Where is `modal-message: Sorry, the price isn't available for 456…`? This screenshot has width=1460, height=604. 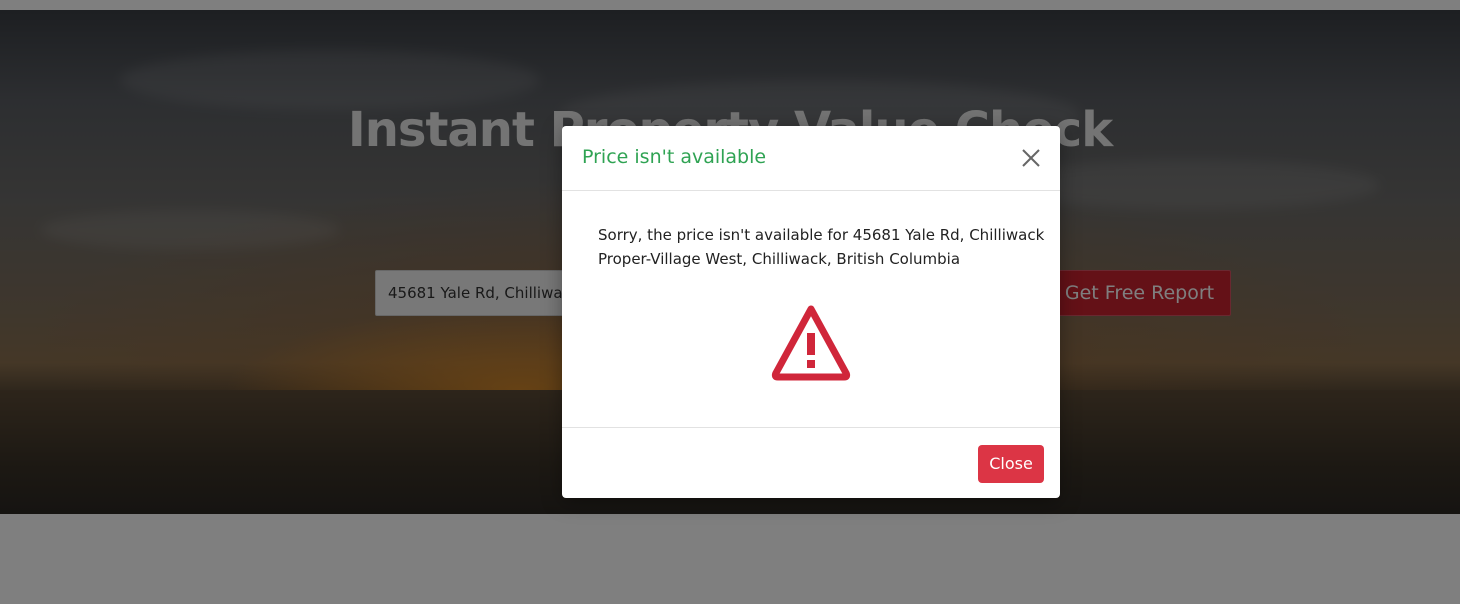 modal-message: Sorry, the price isn't available for 456… is located at coordinates (821, 247).